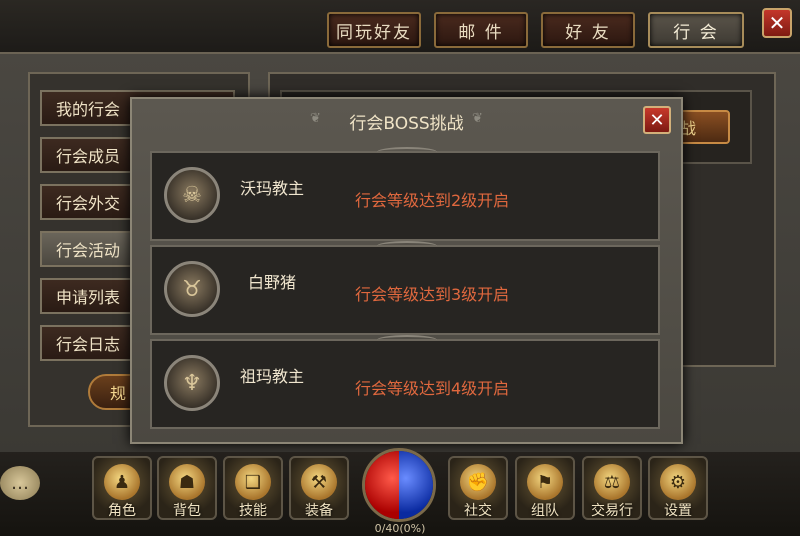 This screenshot has height=536, width=800. I want to click on boss-unlock-requirement: 行会等级达到2级开启, so click(432, 200).